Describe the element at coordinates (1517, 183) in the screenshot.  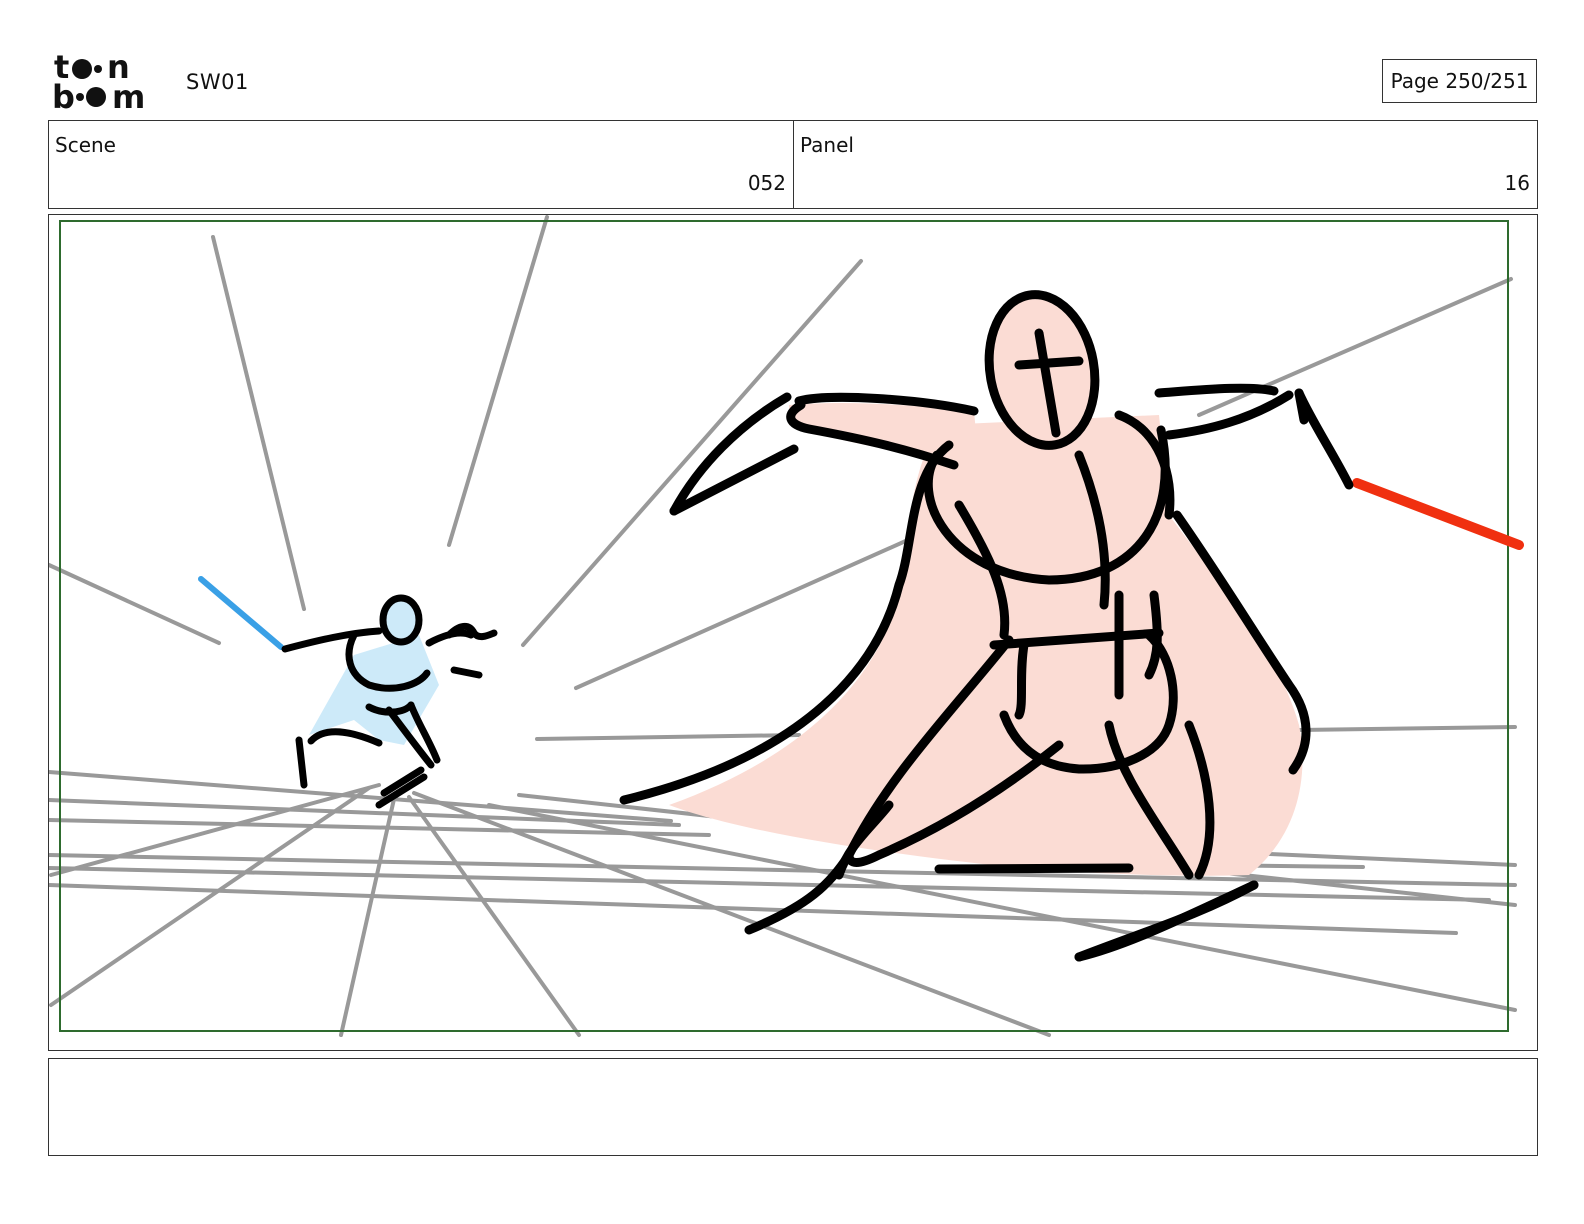
I see `panel-number: 16` at that location.